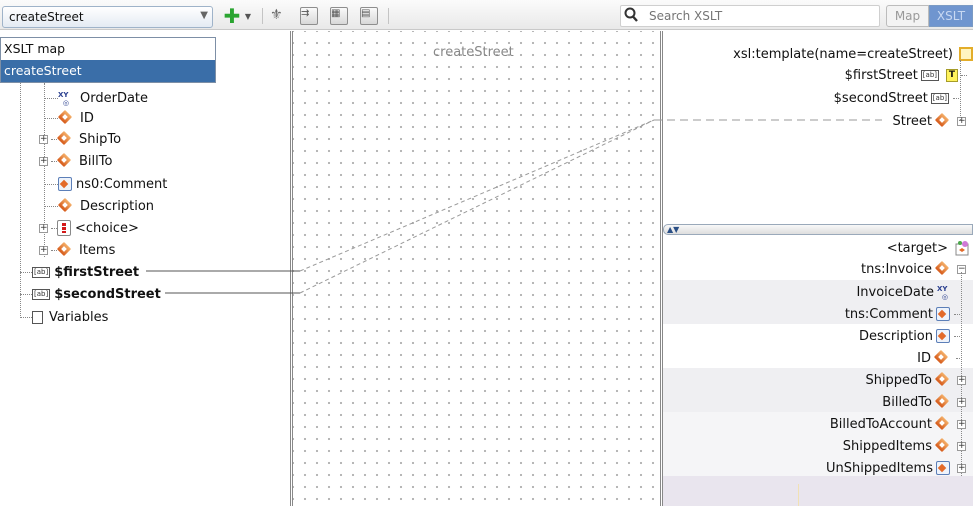 The image size is (973, 506). I want to click on tree-item-choice: + <choice>, so click(89, 228).